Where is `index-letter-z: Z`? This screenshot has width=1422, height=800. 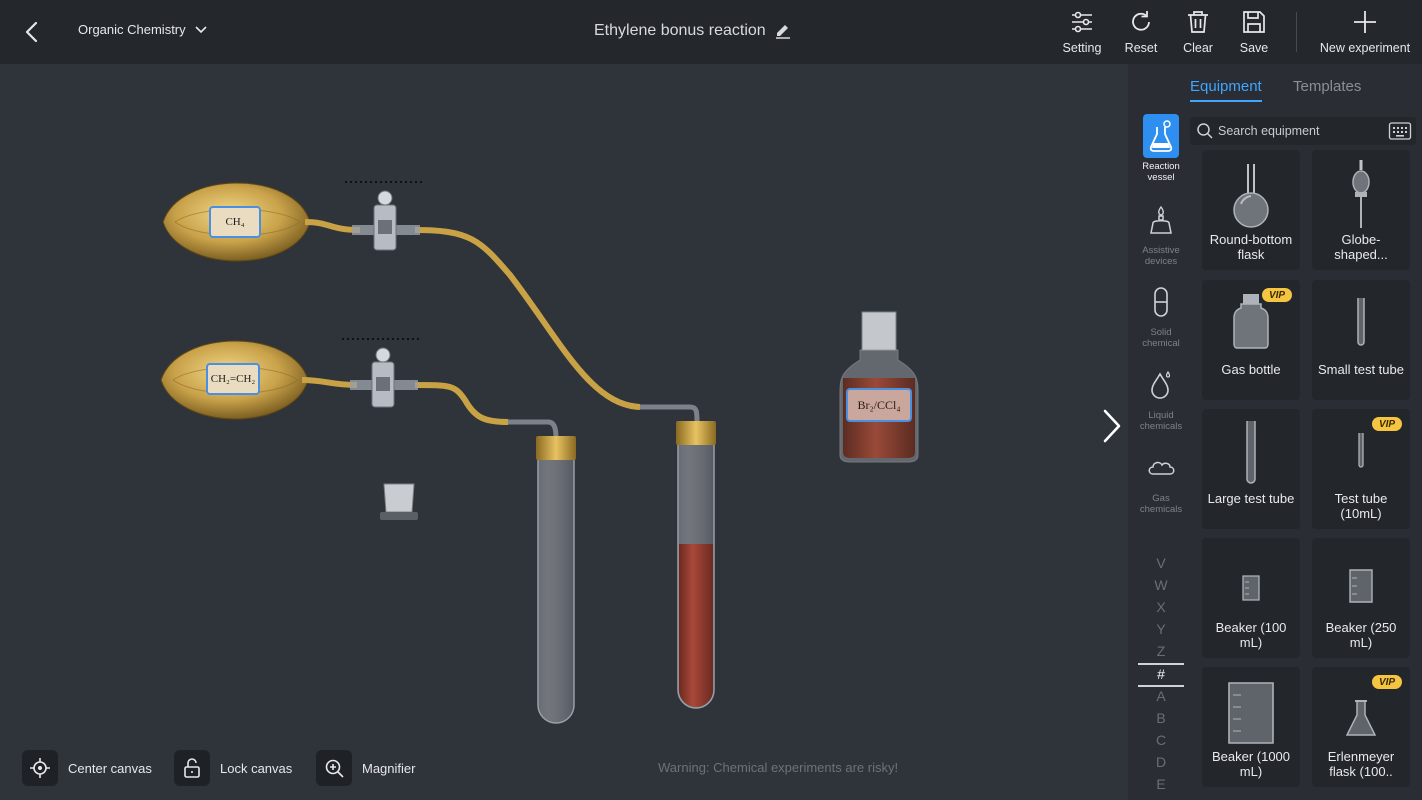 index-letter-z: Z is located at coordinates (1161, 651).